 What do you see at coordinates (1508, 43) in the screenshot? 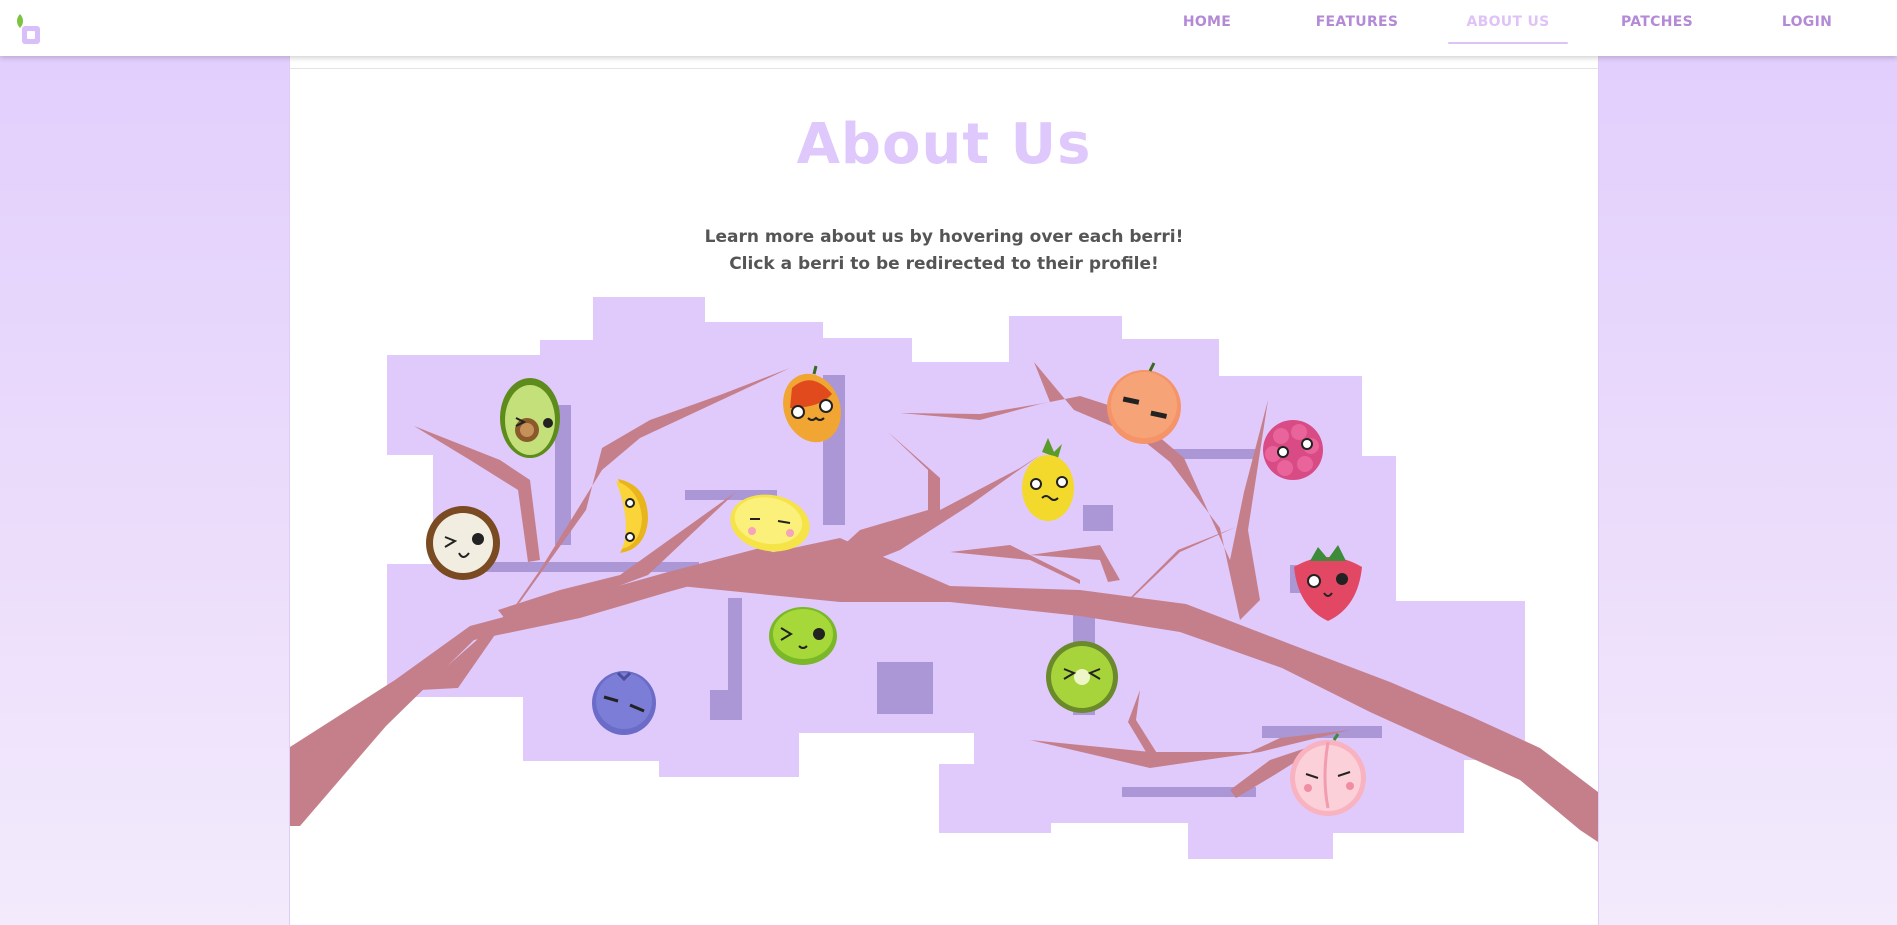
I see `active-tab-underline` at bounding box center [1508, 43].